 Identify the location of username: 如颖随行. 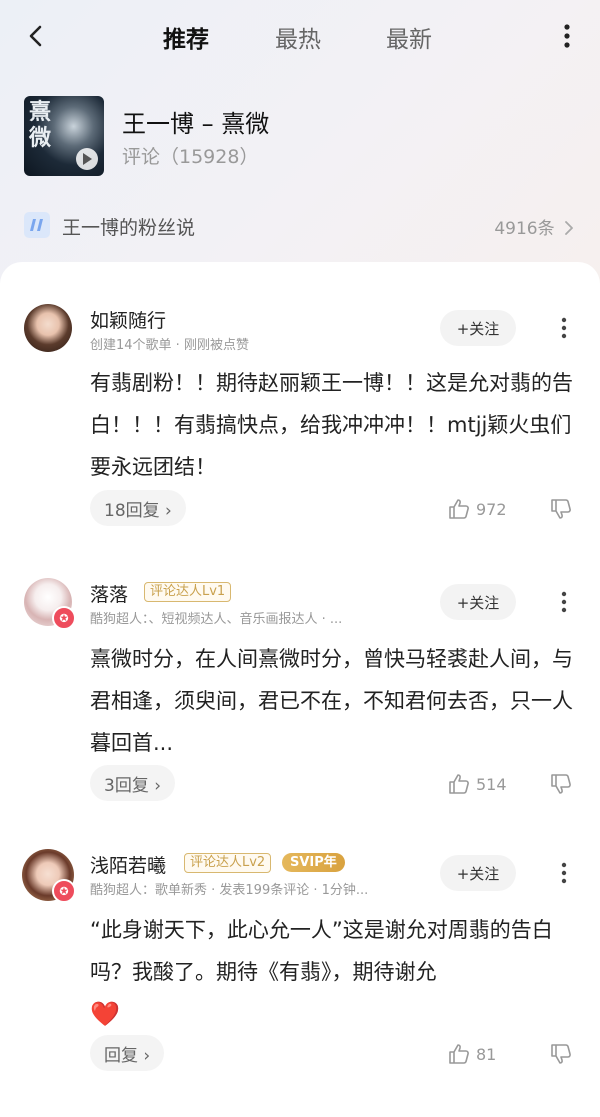
(128, 319).